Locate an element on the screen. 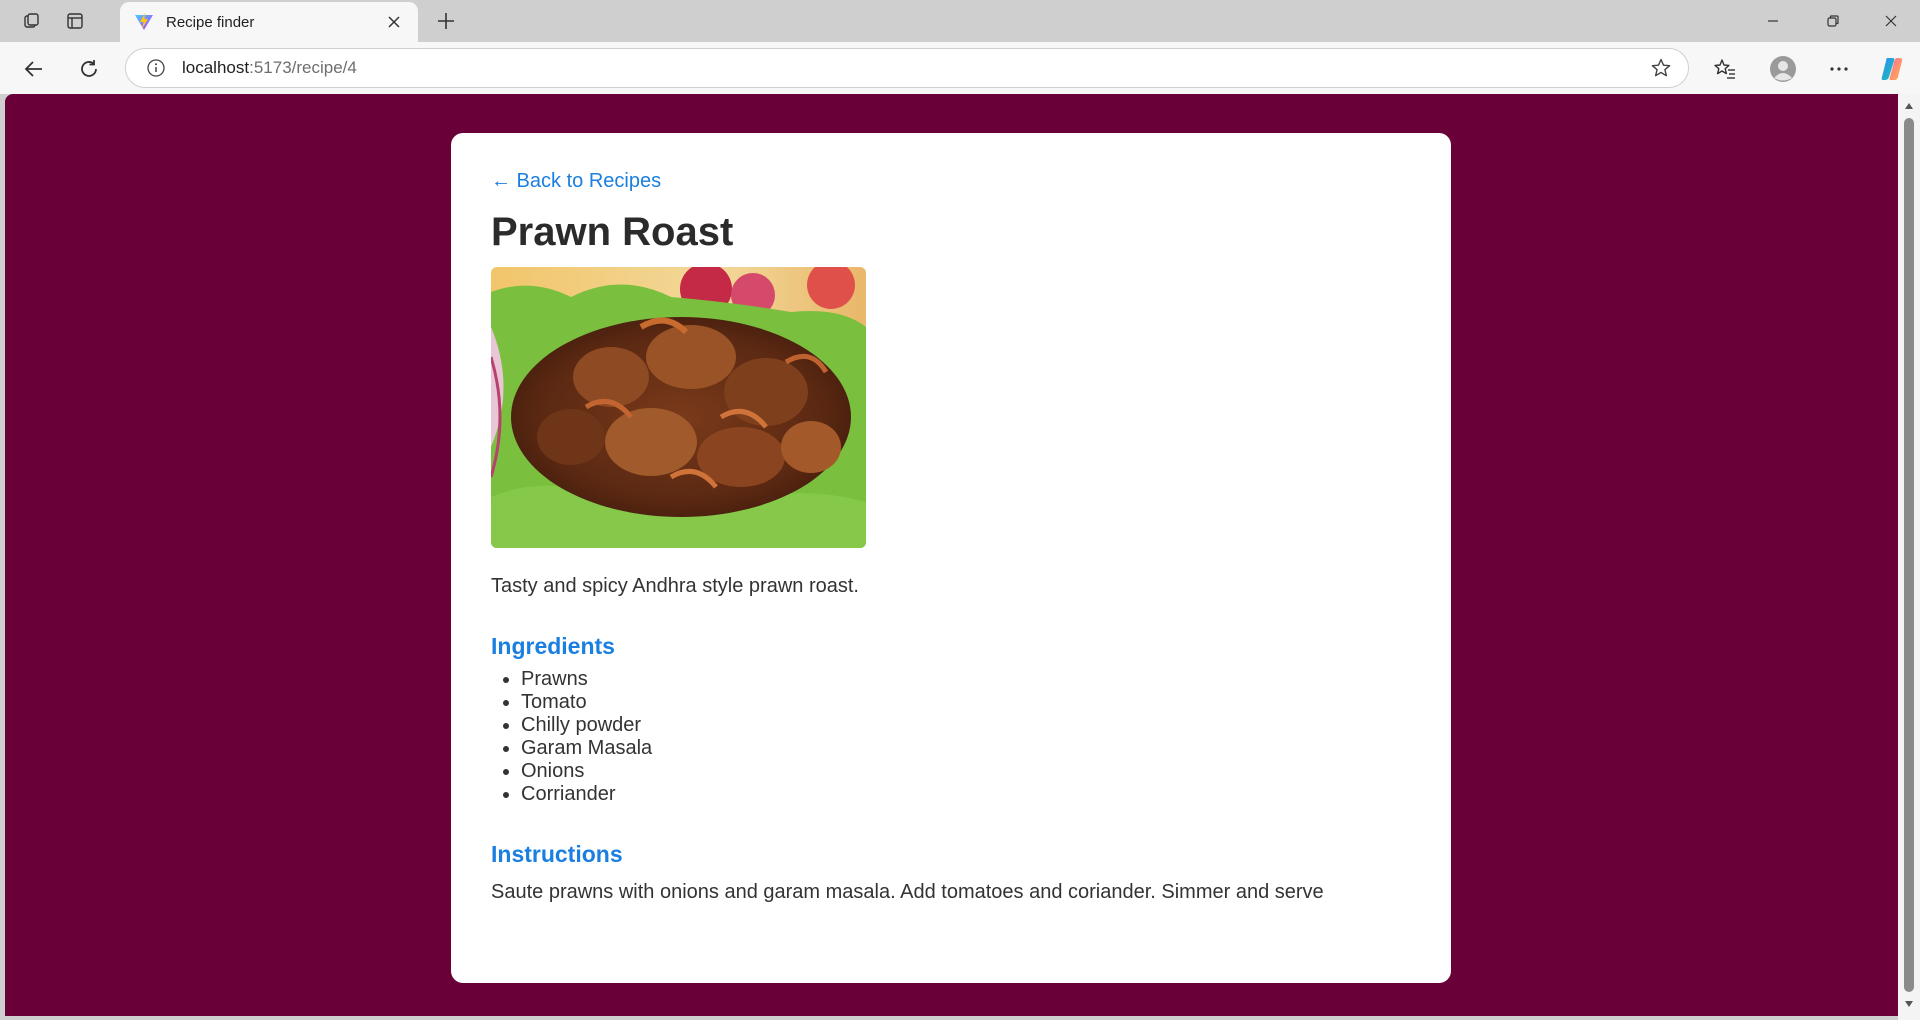 The image size is (1920, 1020). tab-close-button is located at coordinates (394, 22).